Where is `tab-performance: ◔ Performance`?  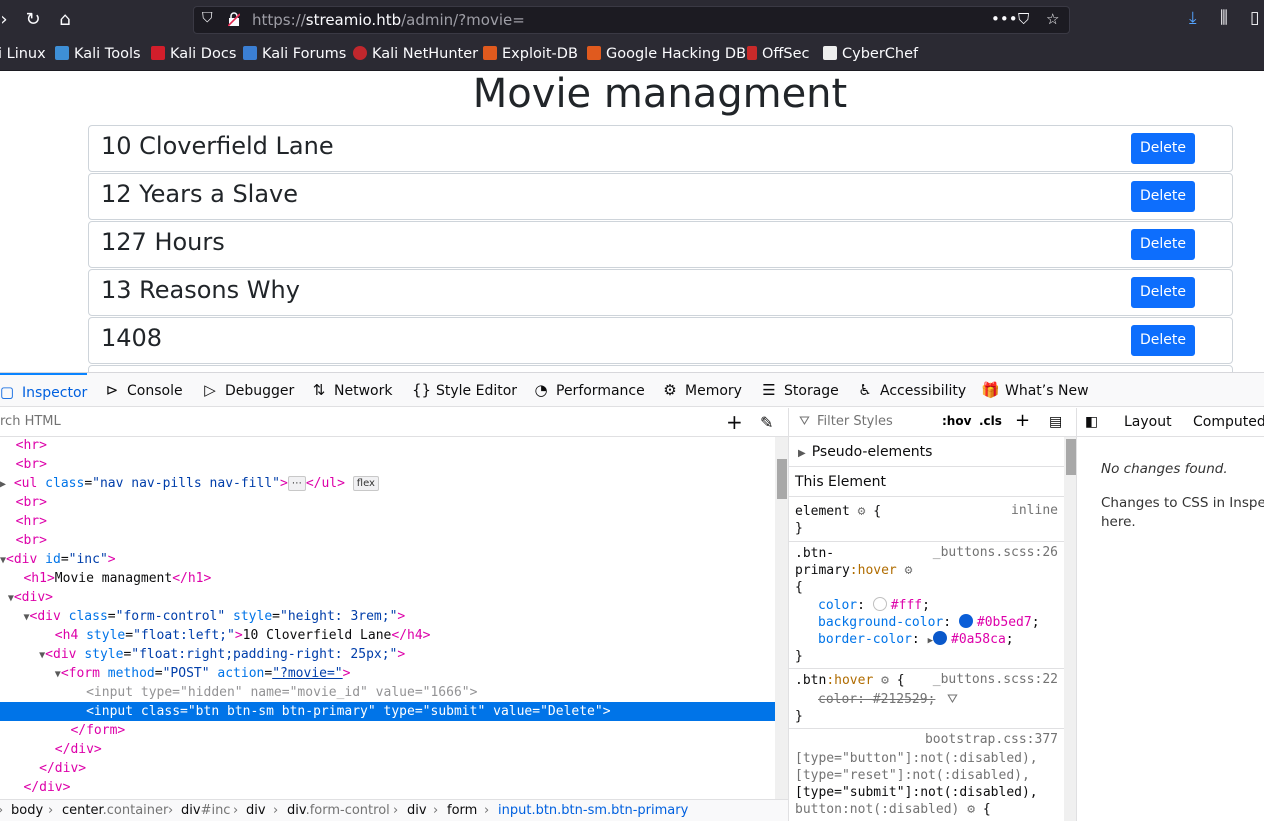 tab-performance: ◔ Performance is located at coordinates (588, 390).